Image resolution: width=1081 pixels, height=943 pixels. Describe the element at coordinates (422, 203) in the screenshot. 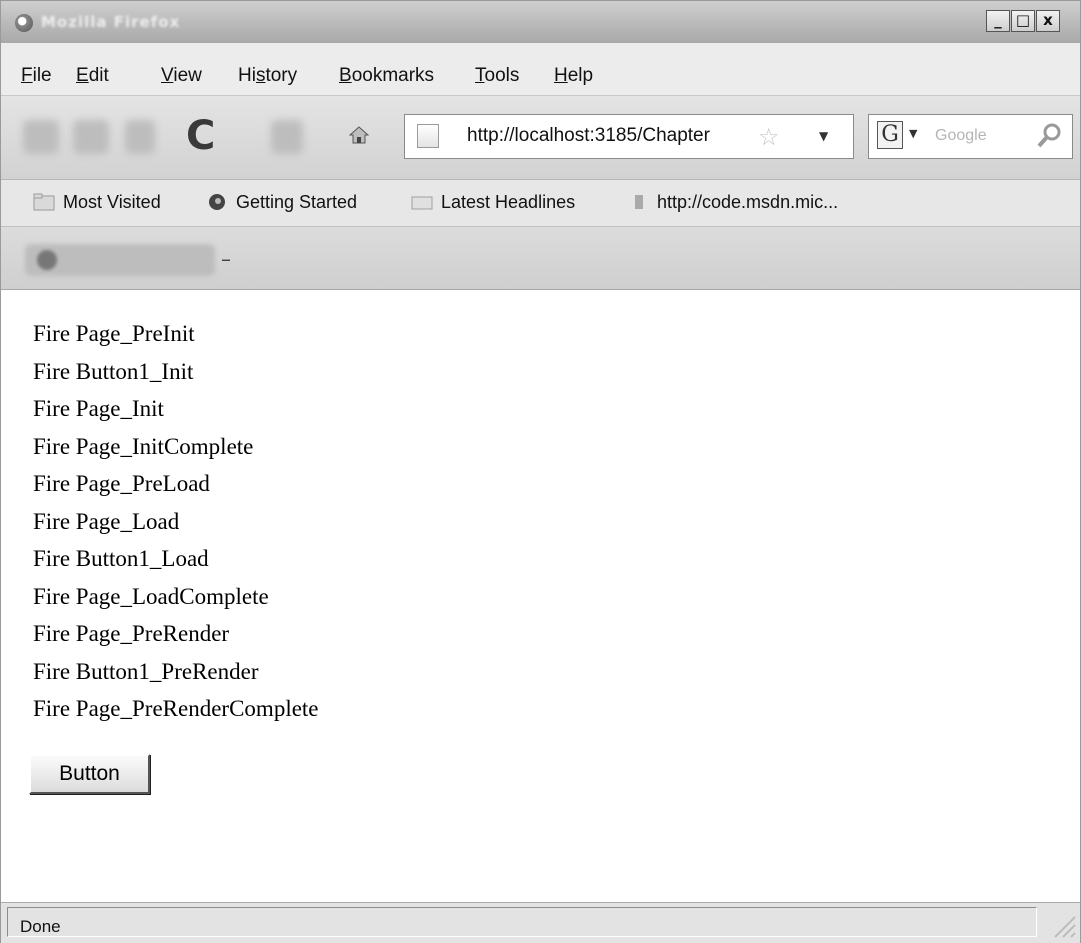

I see `rss-folder-icon` at that location.